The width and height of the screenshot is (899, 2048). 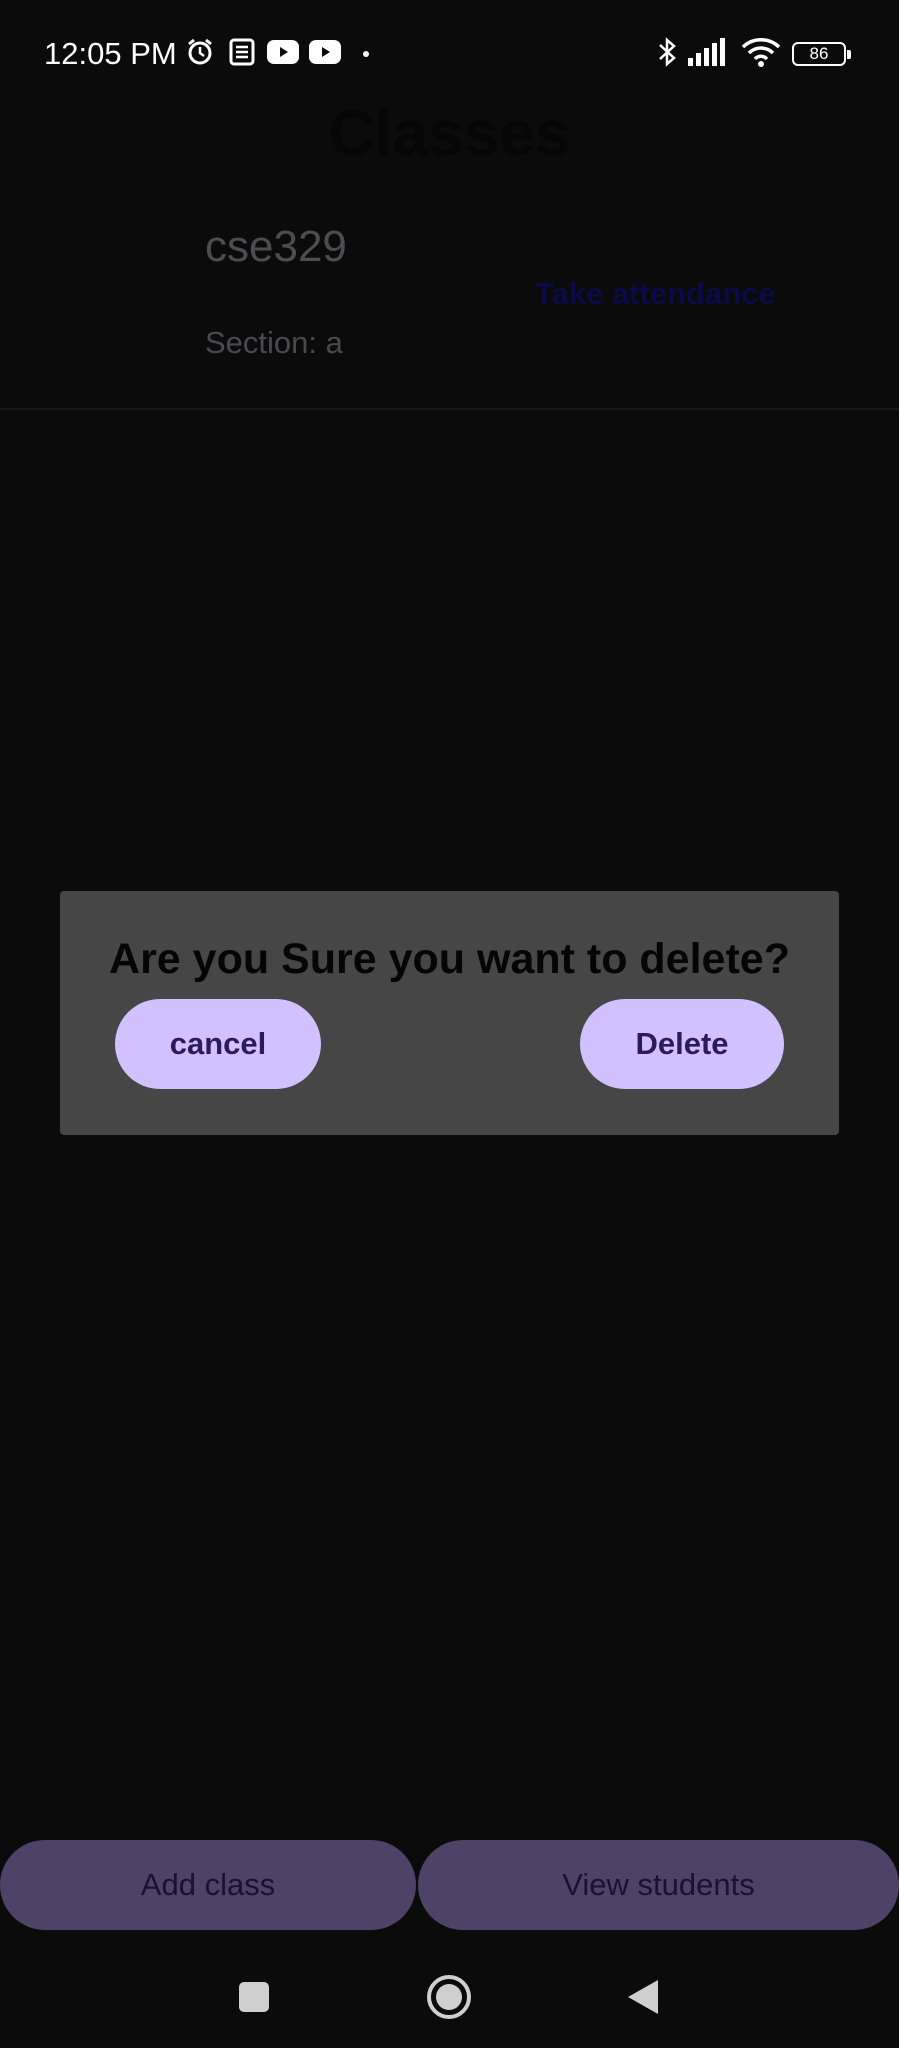 I want to click on battery-icon: 86, so click(x=821, y=54).